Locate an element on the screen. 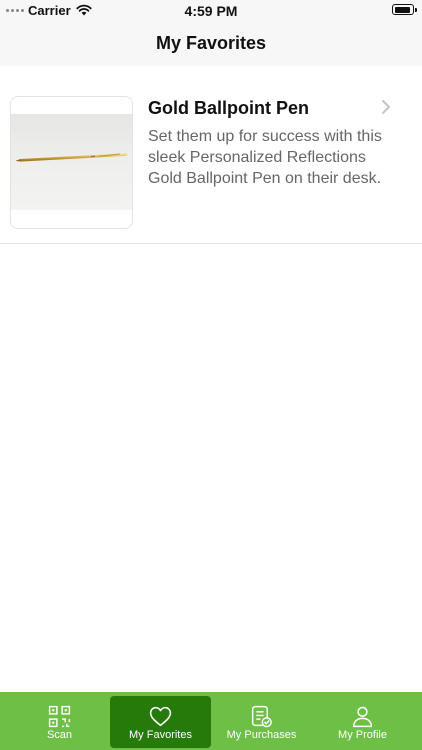 This screenshot has height=750, width=422. tab-label: Scan is located at coordinates (59, 735).